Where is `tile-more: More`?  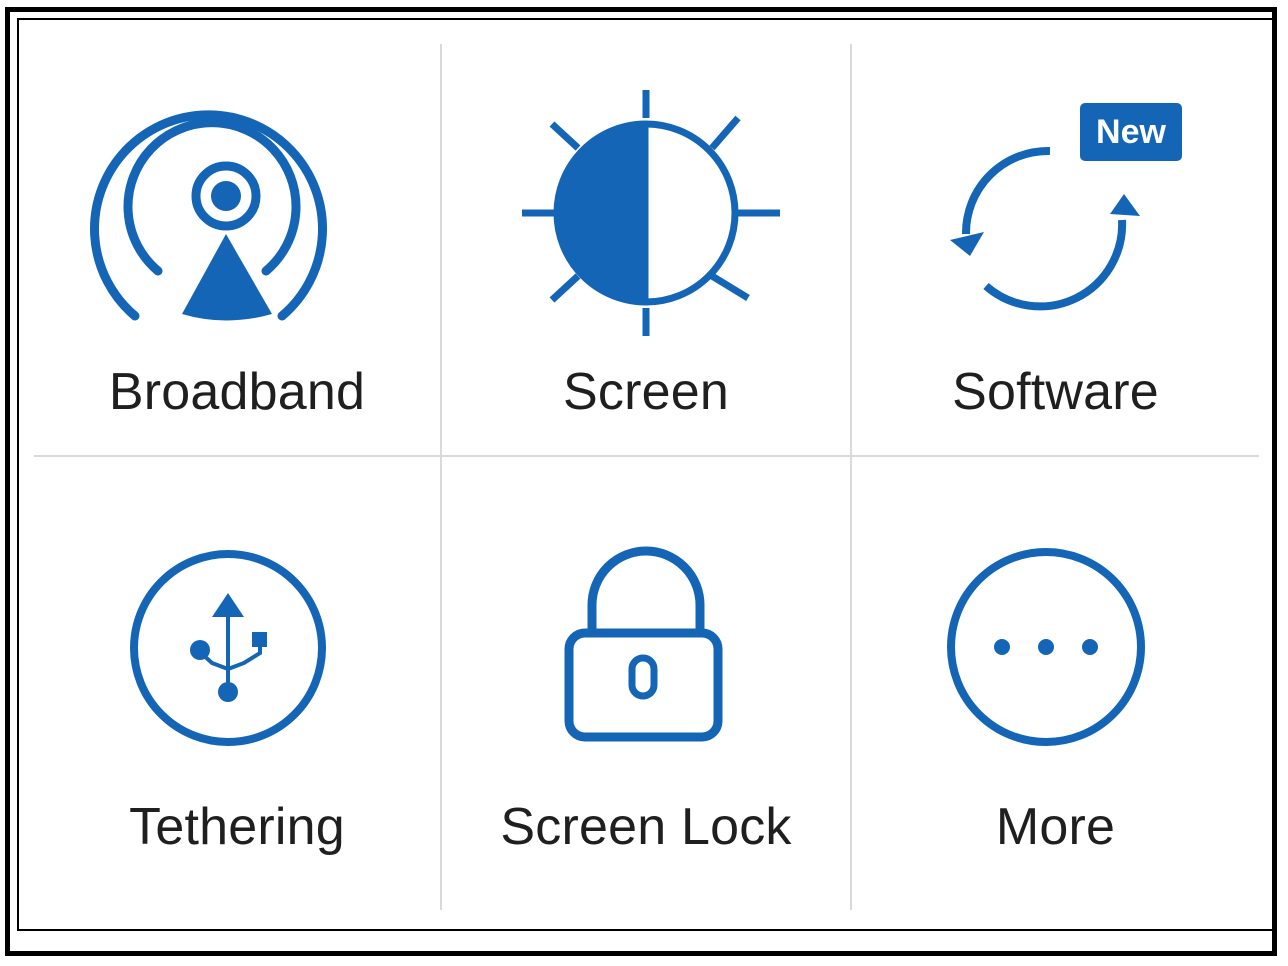 tile-more: More is located at coordinates (1055, 683).